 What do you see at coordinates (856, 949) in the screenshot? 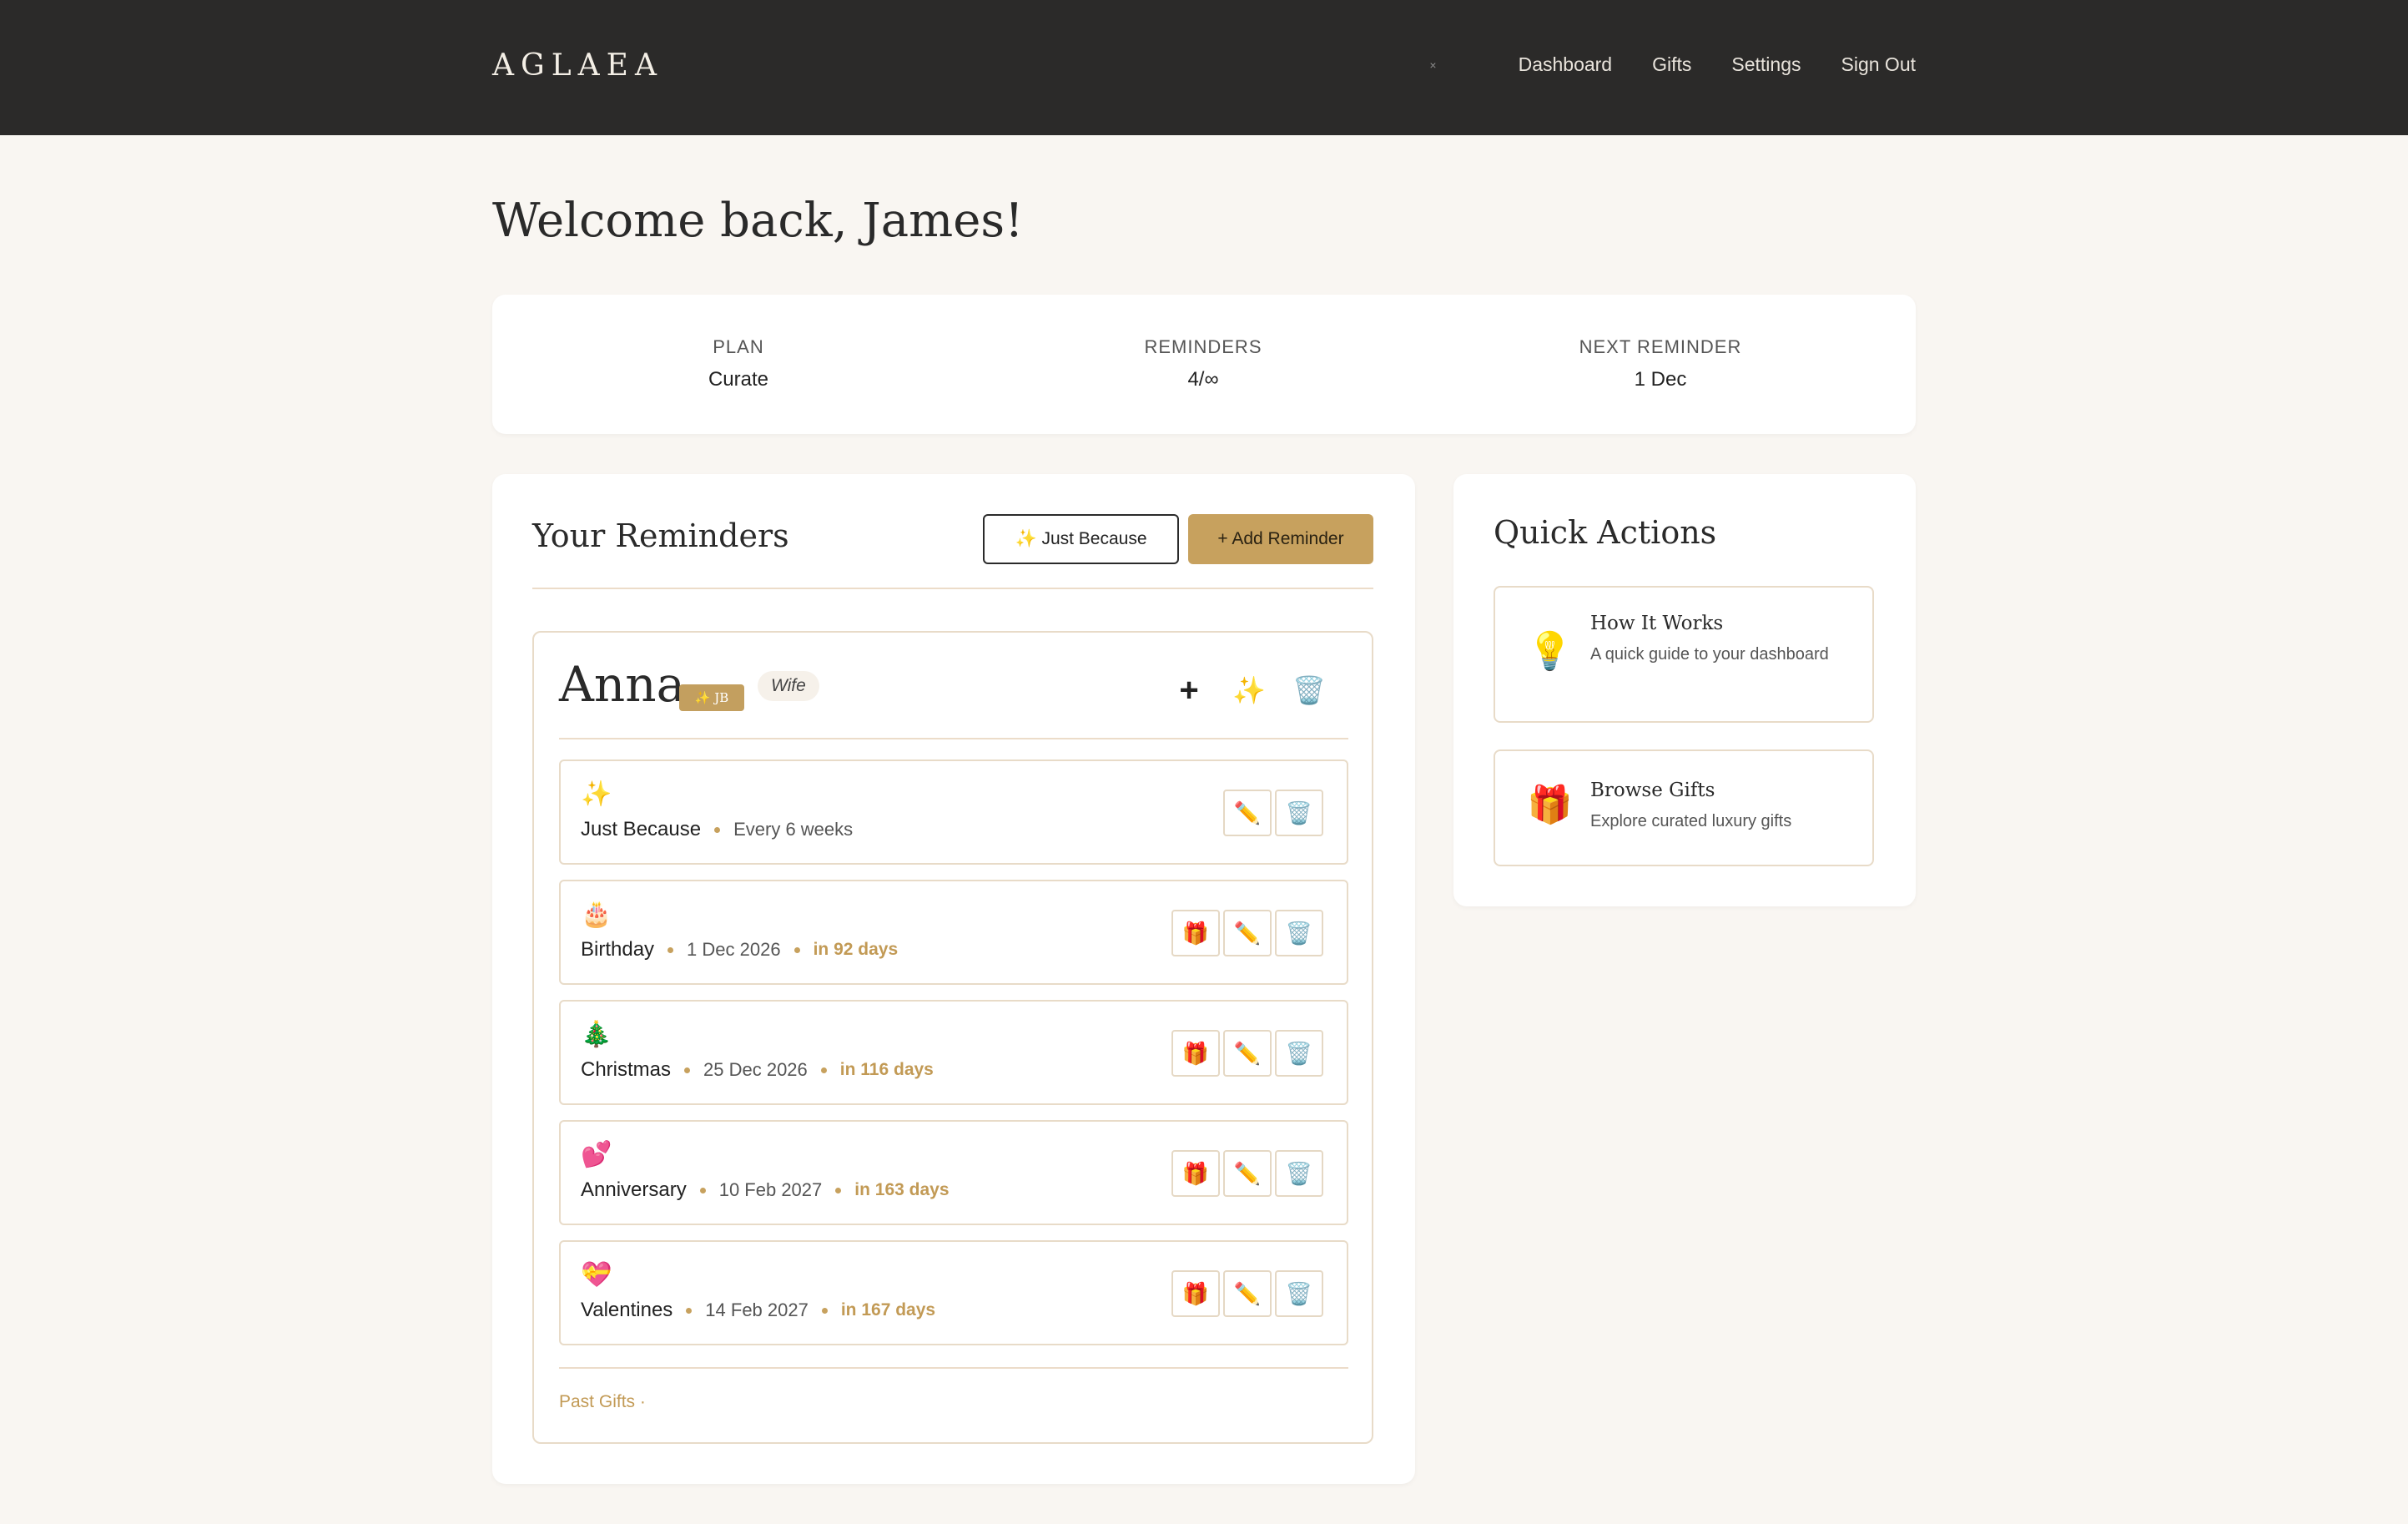
I see `days-until: in 92 days` at bounding box center [856, 949].